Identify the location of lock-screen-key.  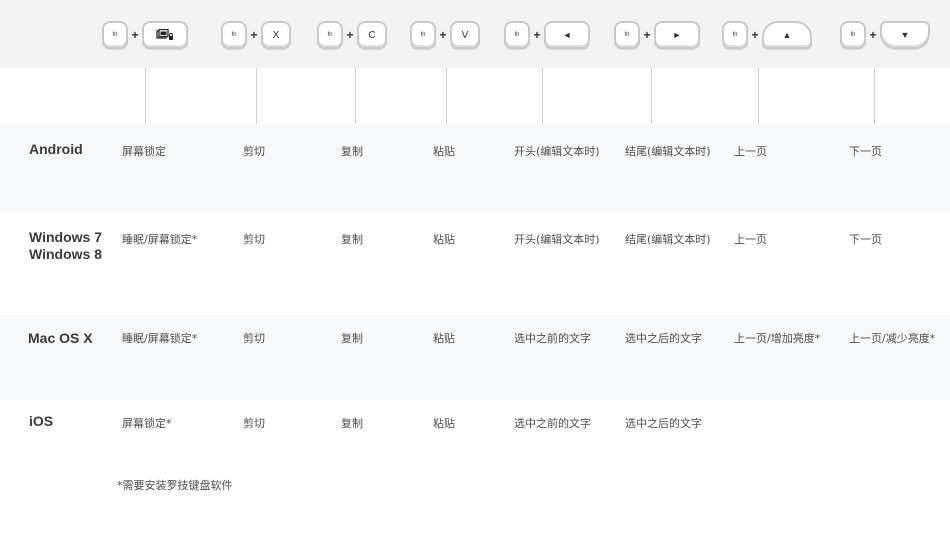
(165, 35).